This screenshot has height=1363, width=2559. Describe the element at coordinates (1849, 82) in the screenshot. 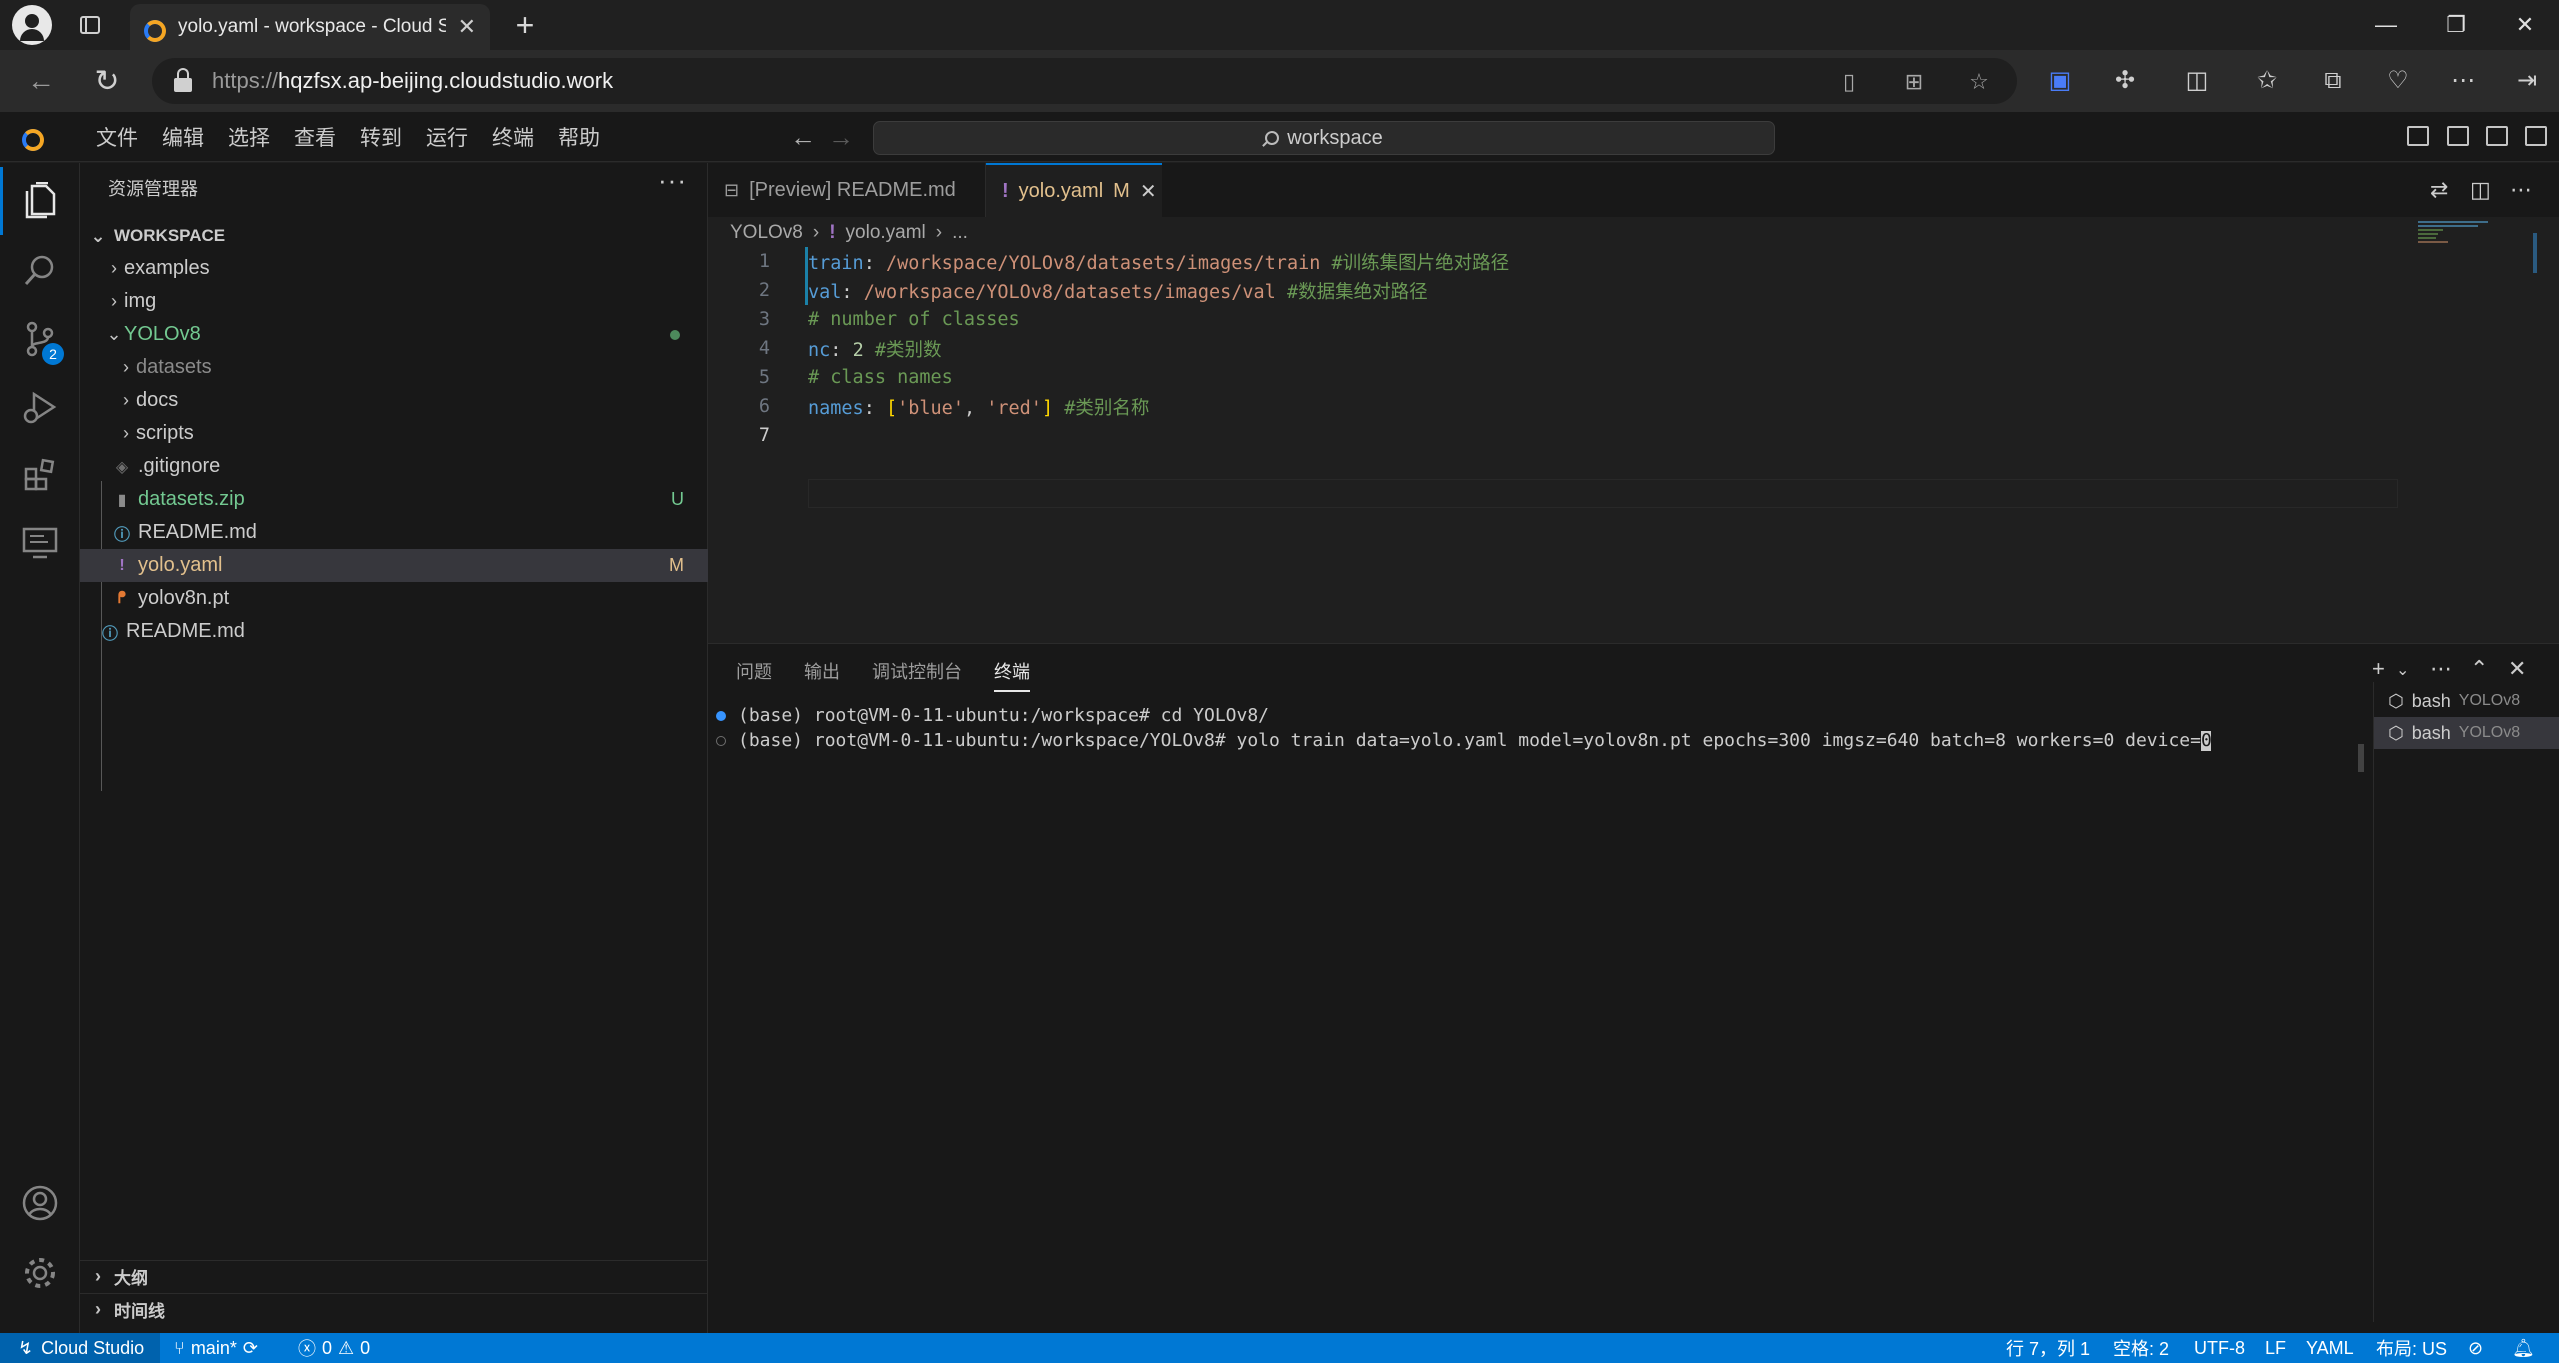

I see `reading-view-icon: ▯` at that location.